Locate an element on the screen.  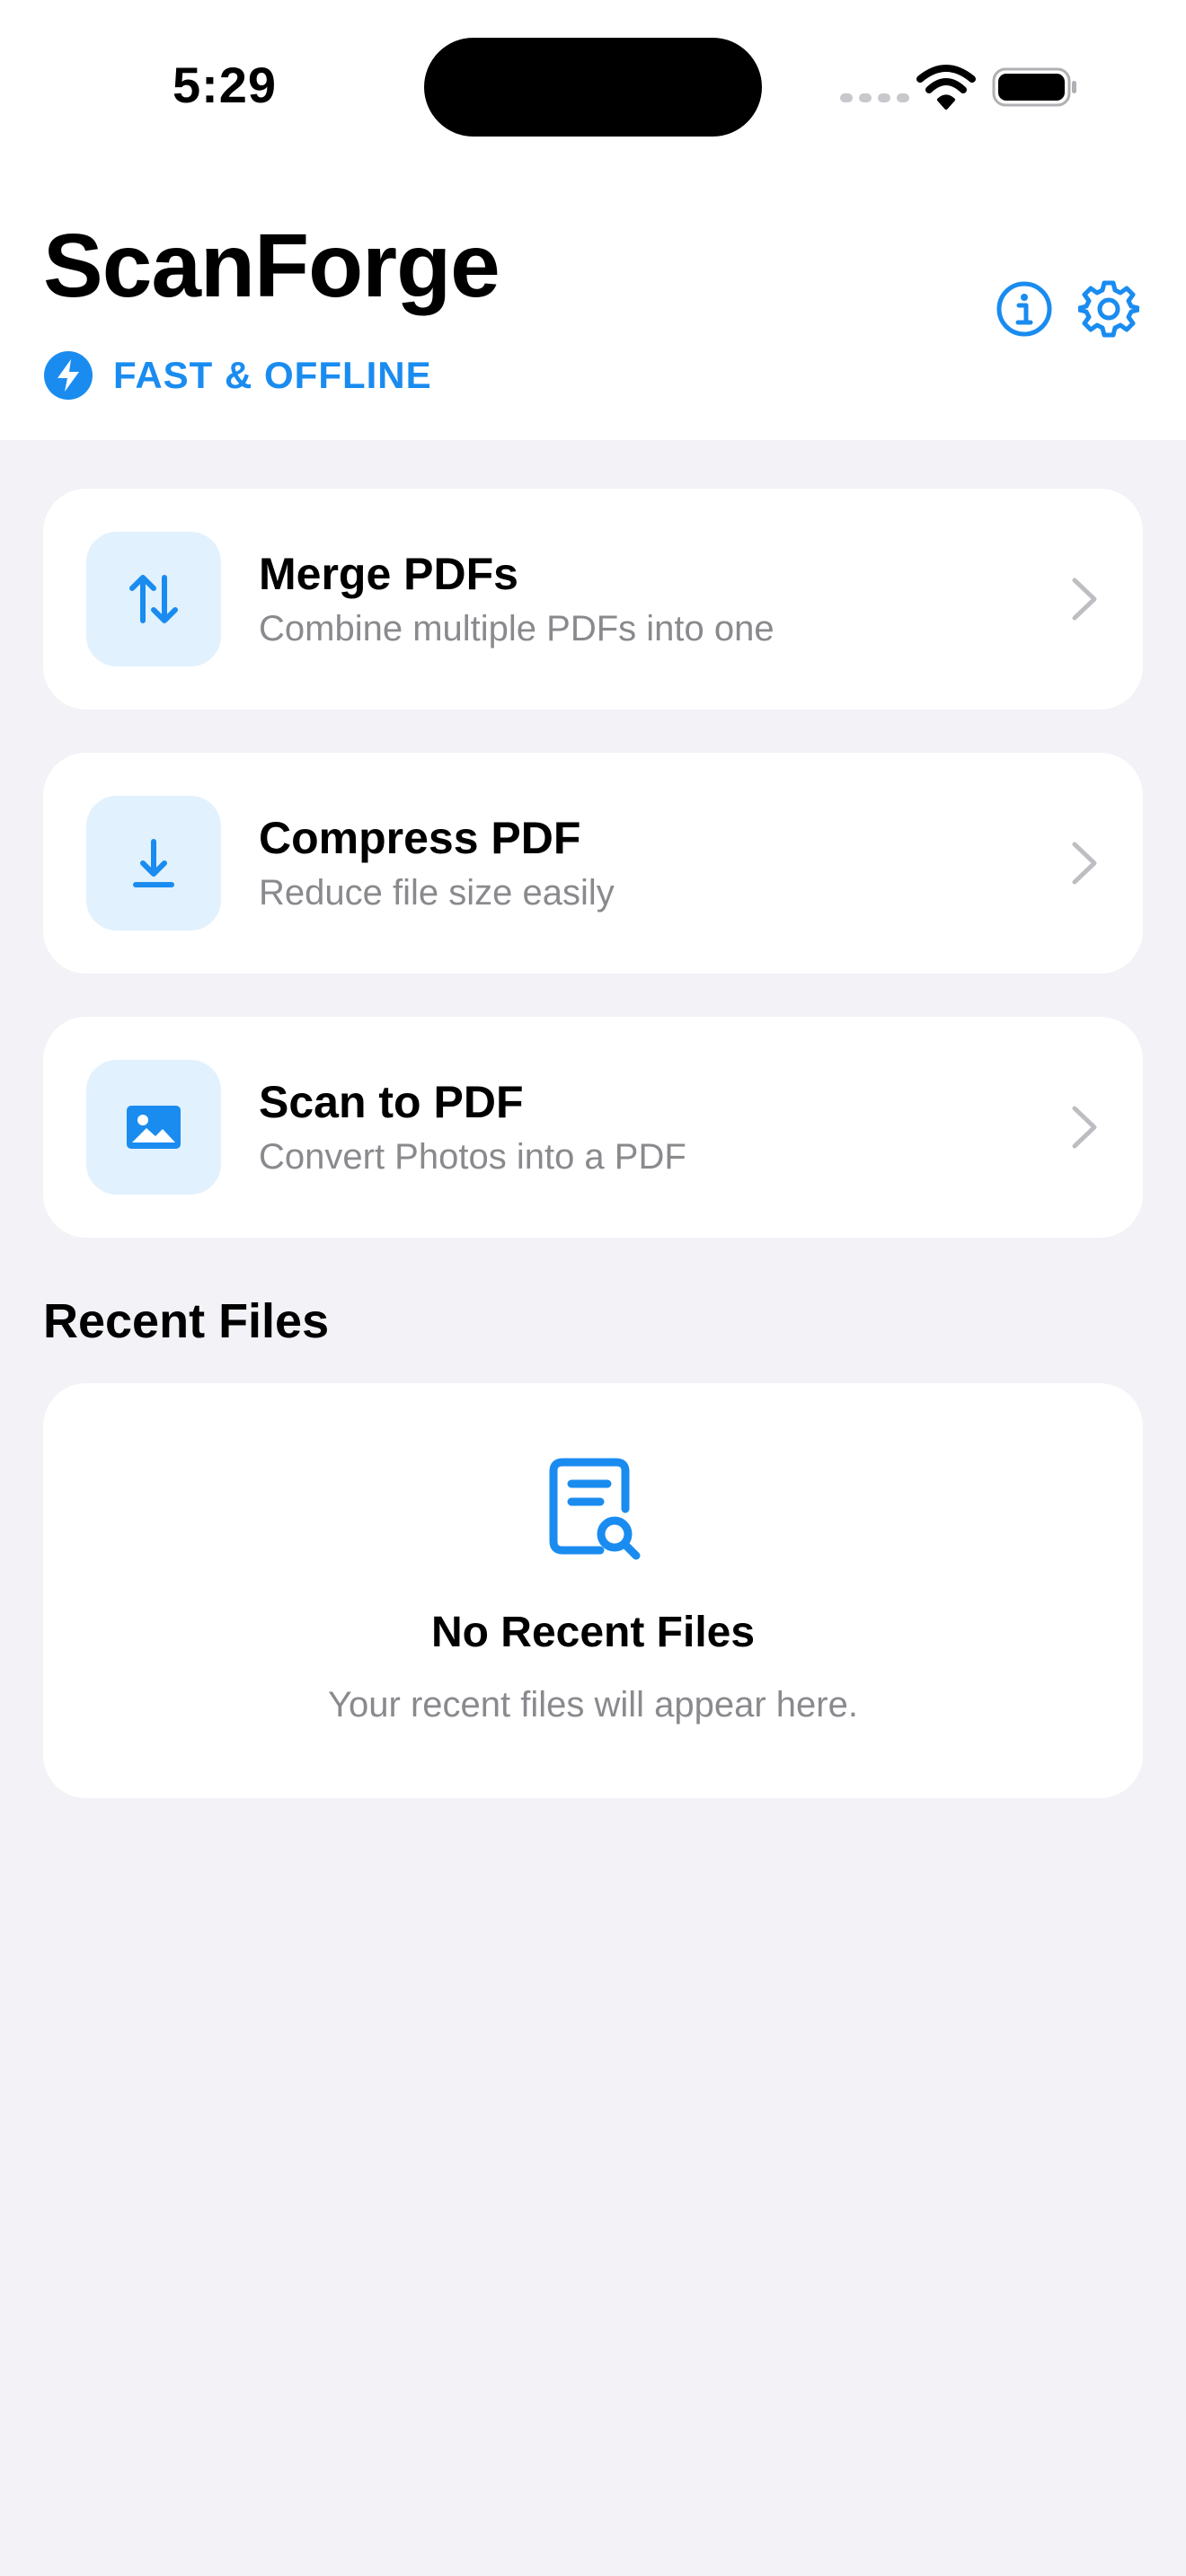
compress-pdf-card: Compress PDF Reduce file size easily is located at coordinates (593, 863).